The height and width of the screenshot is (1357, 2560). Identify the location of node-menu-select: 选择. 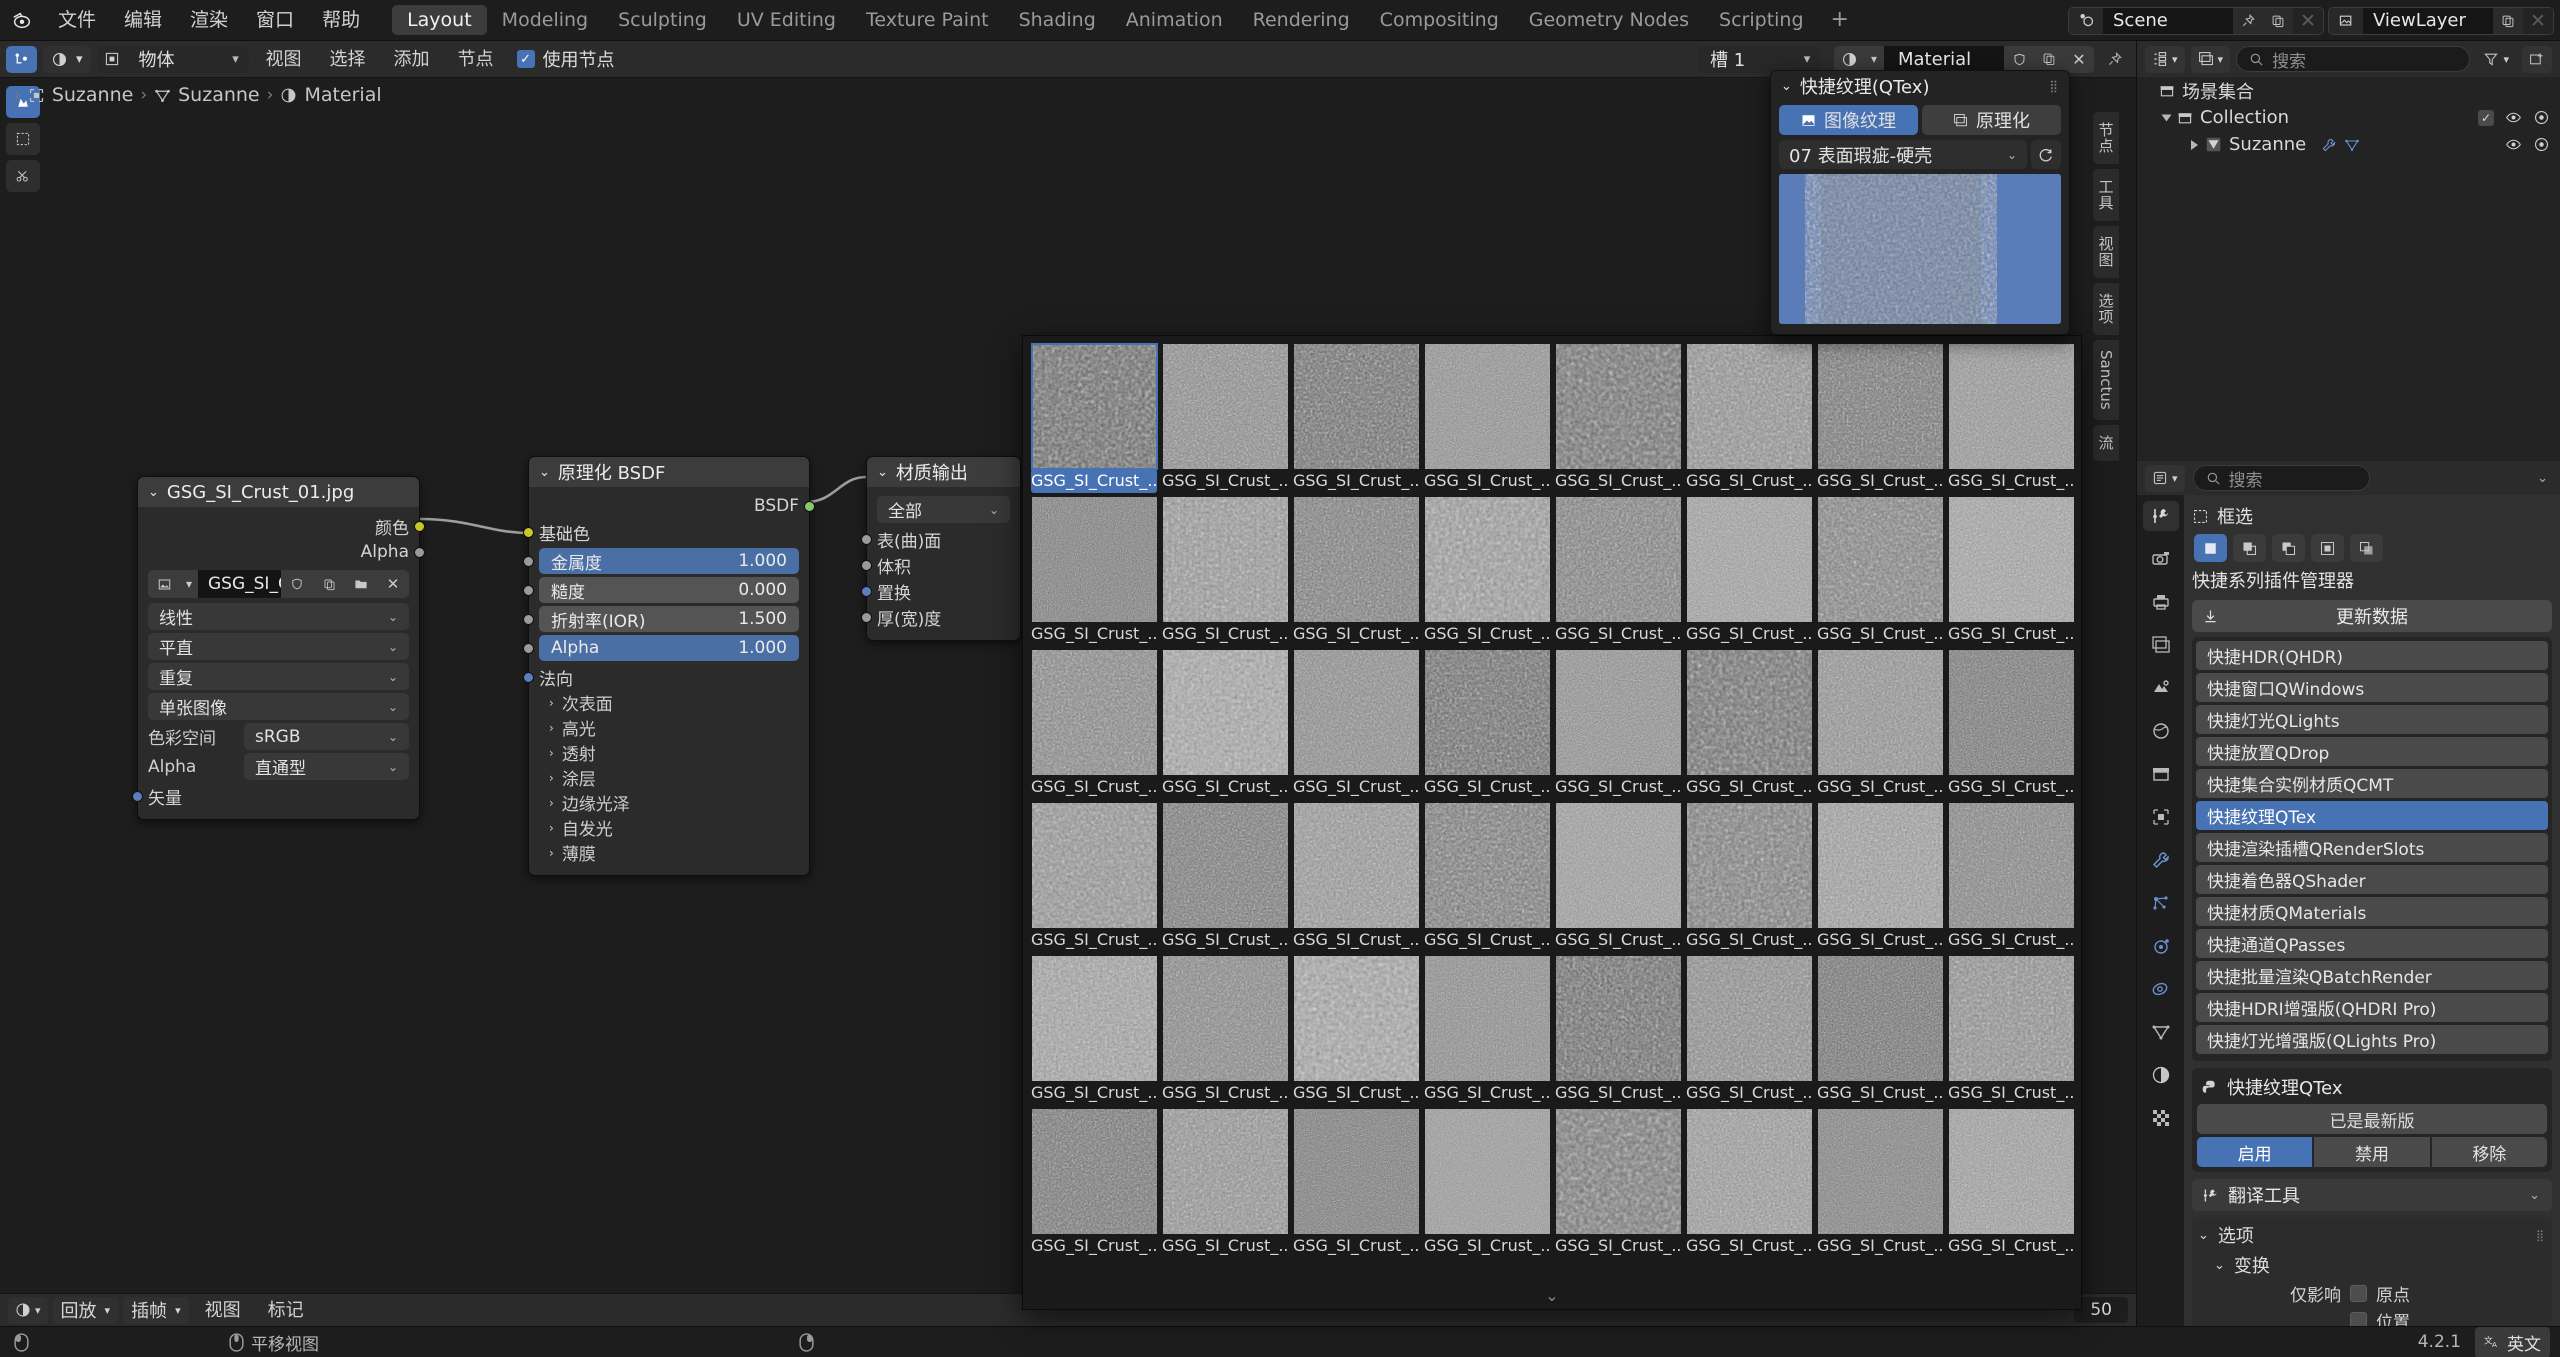
(348, 59).